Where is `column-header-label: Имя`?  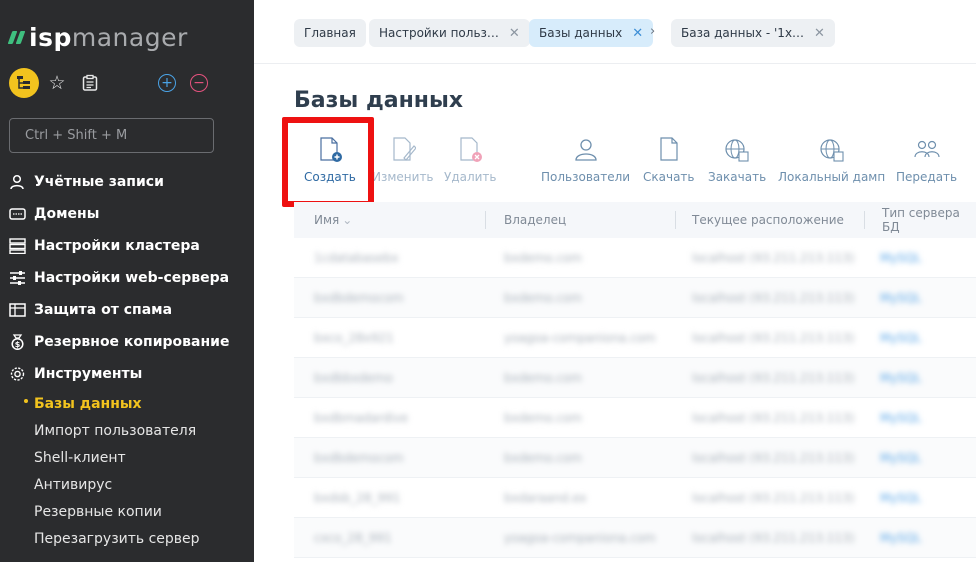
column-header-label: Имя is located at coordinates (327, 220).